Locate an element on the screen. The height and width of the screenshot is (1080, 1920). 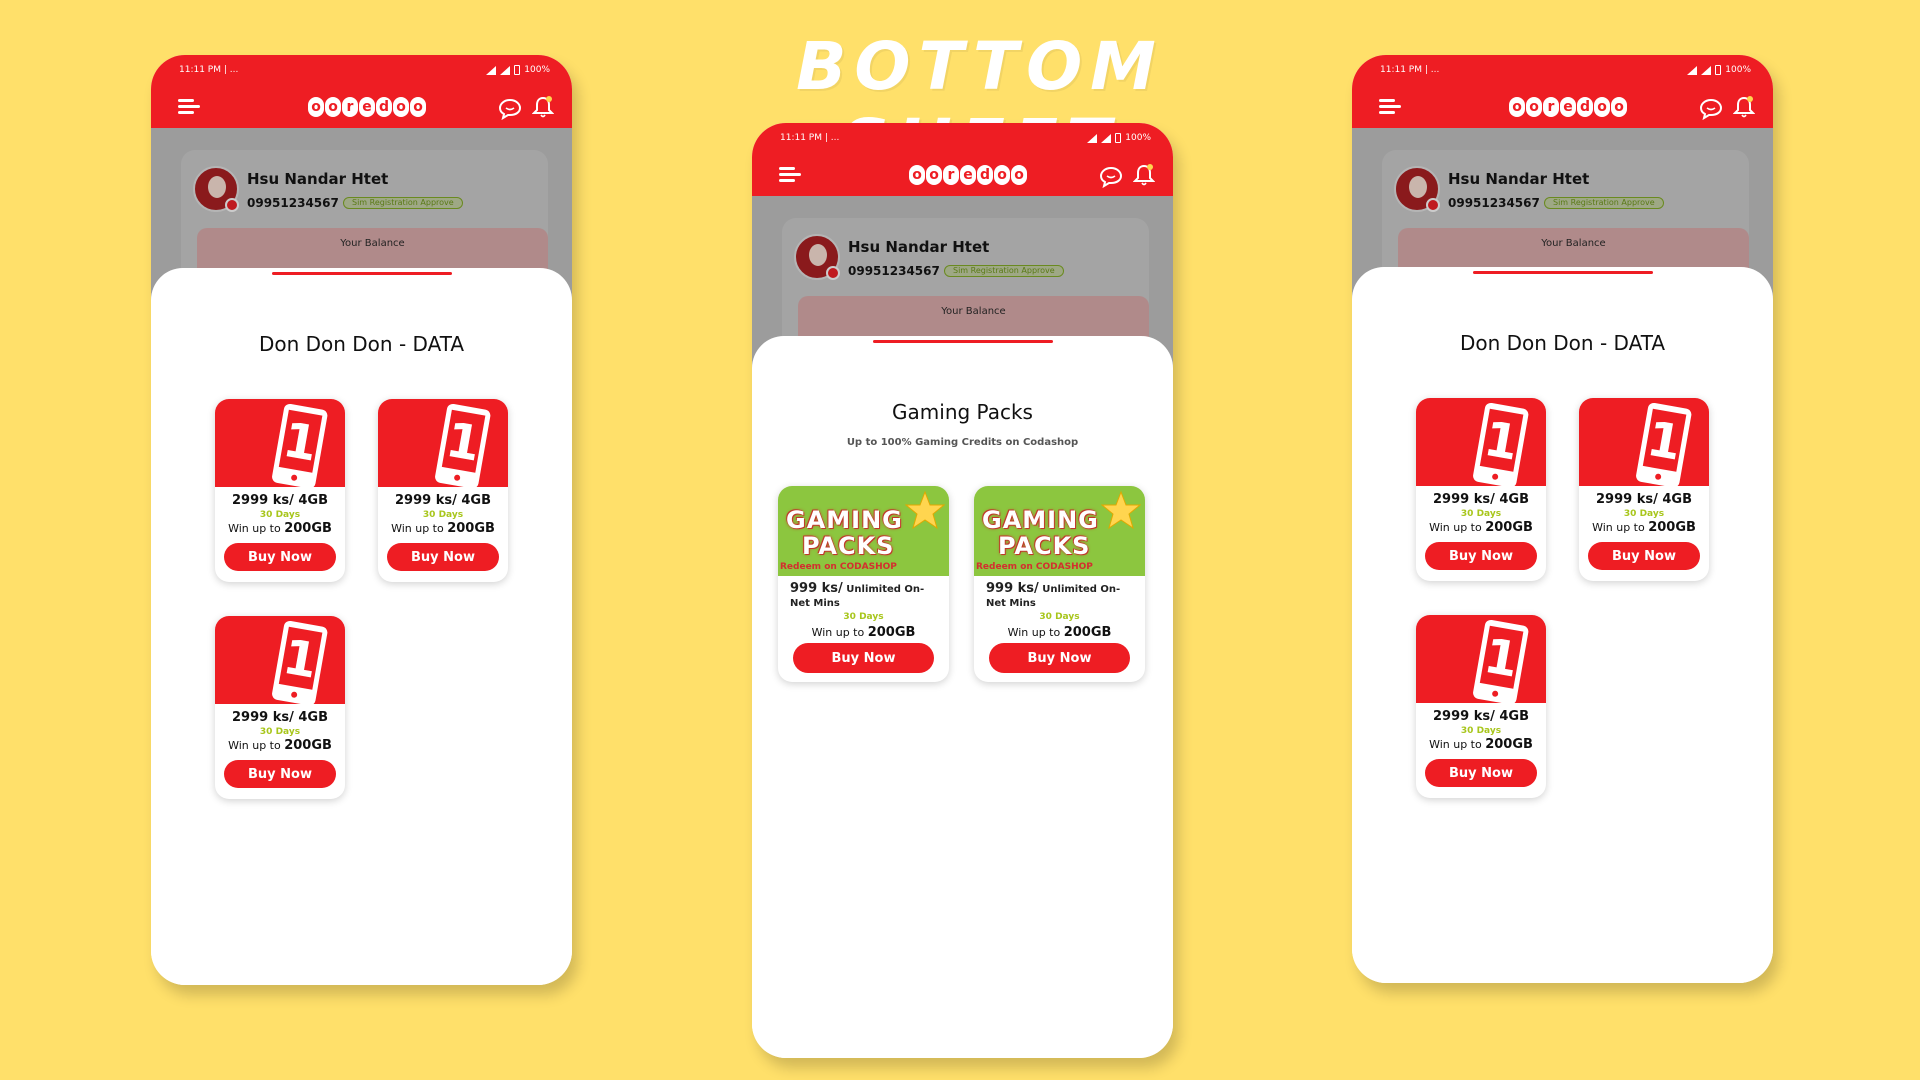
sheet-subtitle: Up to 100% Gaming Credits on Codashop is located at coordinates (962, 442).